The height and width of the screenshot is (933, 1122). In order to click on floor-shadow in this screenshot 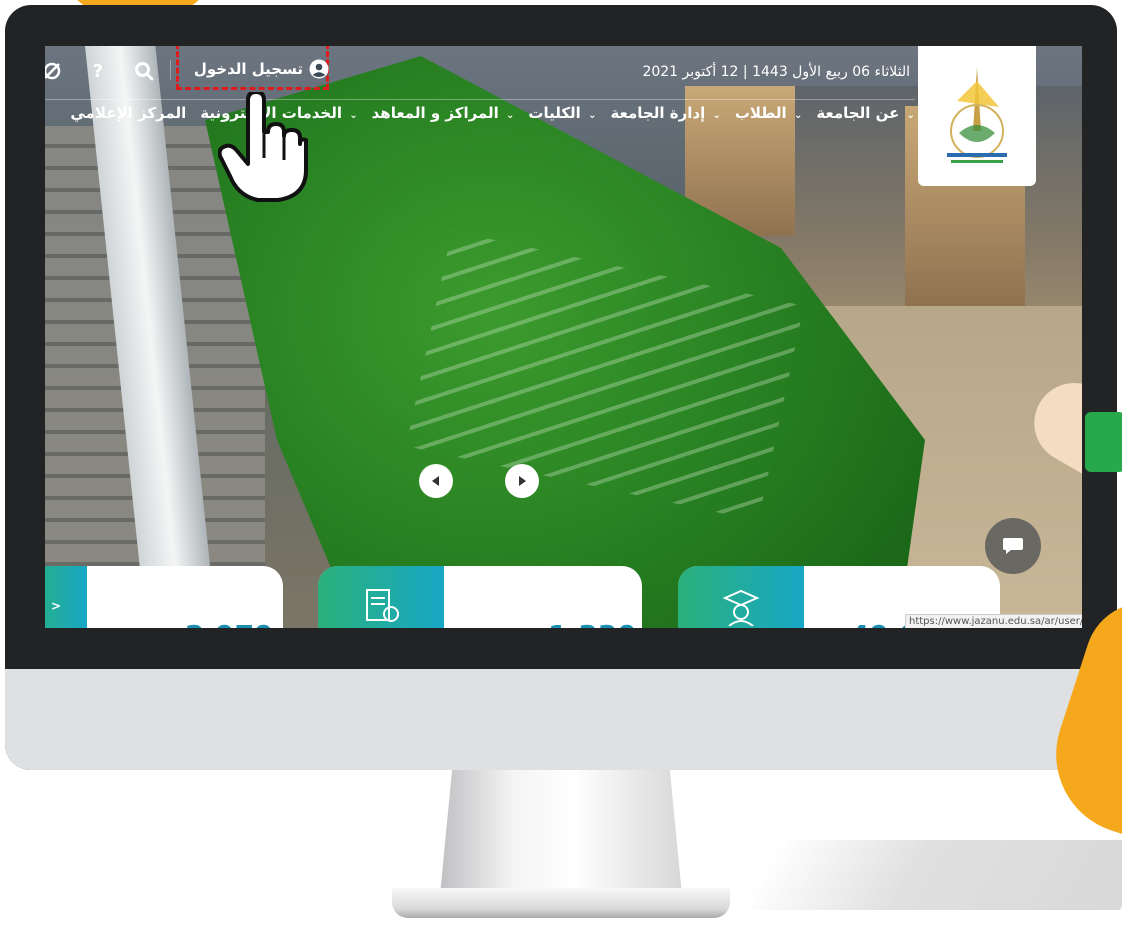, I will do `click(930, 875)`.